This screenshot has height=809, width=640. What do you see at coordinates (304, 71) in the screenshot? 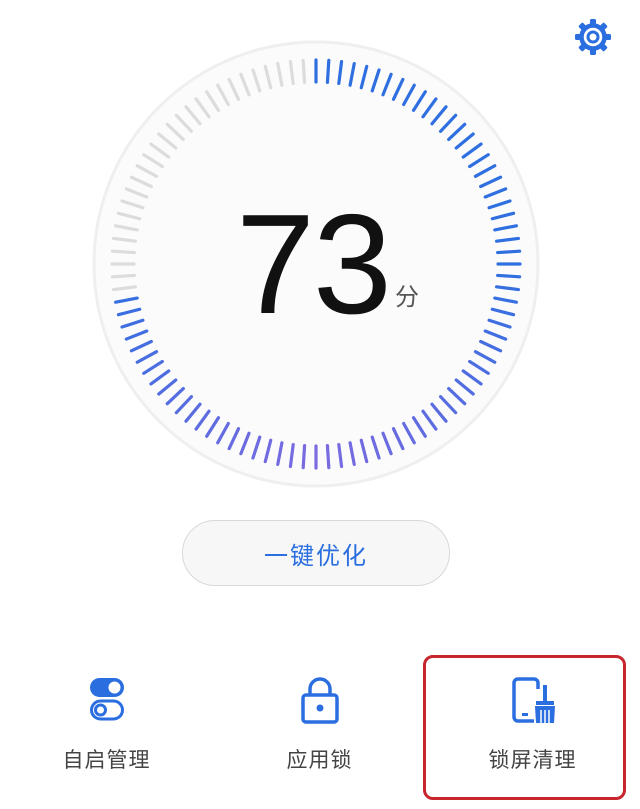
I see `gauge-tick-inactive` at bounding box center [304, 71].